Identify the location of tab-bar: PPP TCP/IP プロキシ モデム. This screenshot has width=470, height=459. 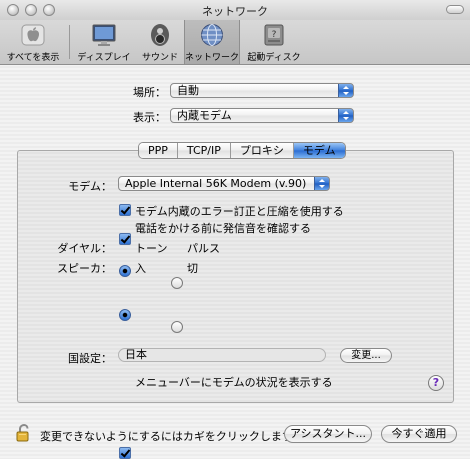
(242, 150).